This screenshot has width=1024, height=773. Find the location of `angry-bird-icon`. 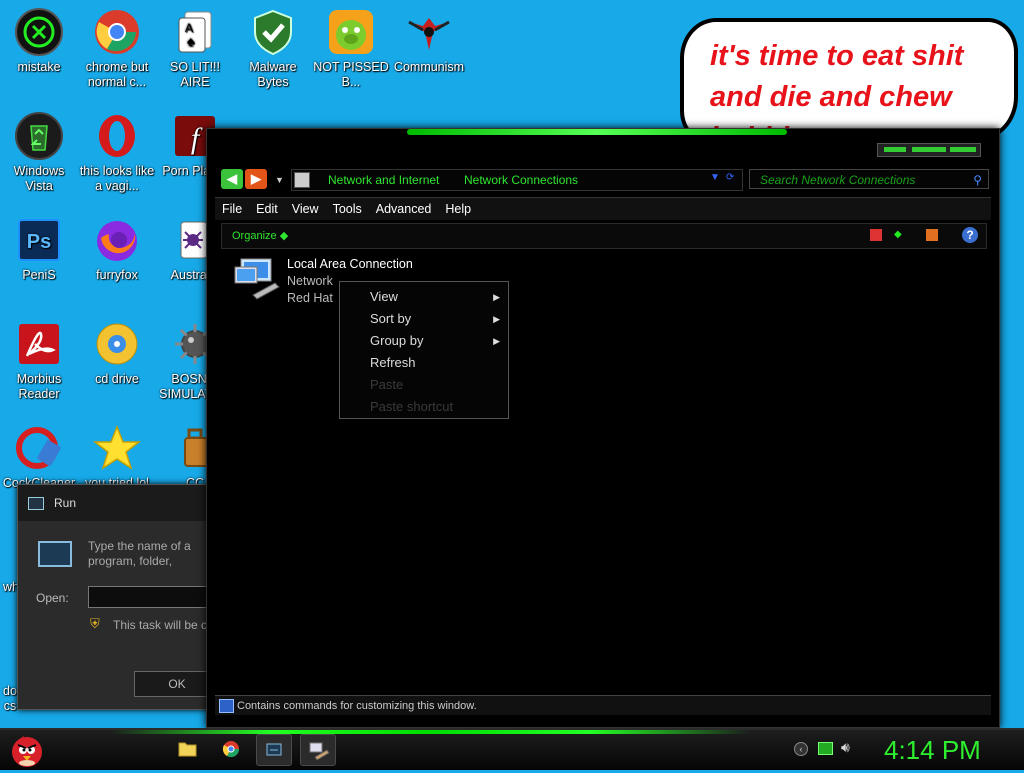

angry-bird-icon is located at coordinates (27, 751).